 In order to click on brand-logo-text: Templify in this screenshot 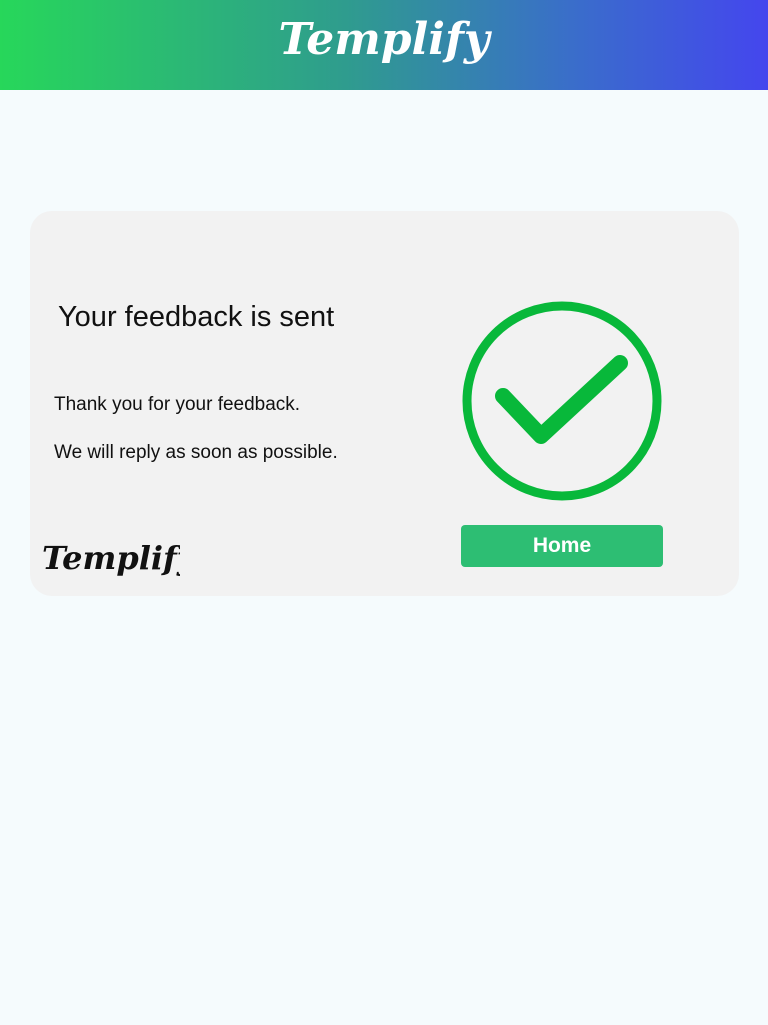, I will do `click(386, 39)`.